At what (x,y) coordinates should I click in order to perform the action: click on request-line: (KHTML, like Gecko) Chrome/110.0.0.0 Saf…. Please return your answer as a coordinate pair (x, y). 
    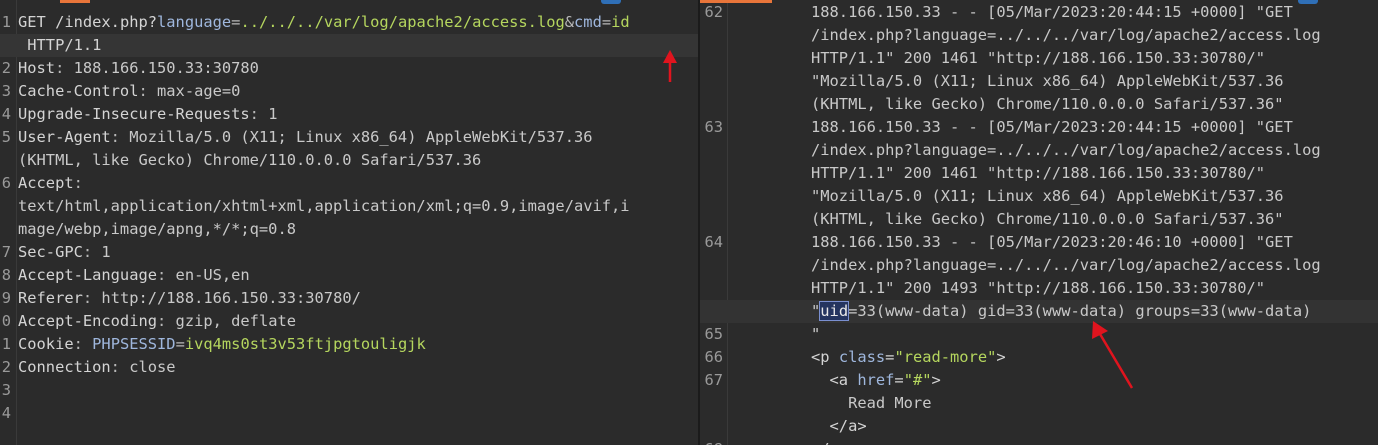
    Looking at the image, I should click on (349, 160).